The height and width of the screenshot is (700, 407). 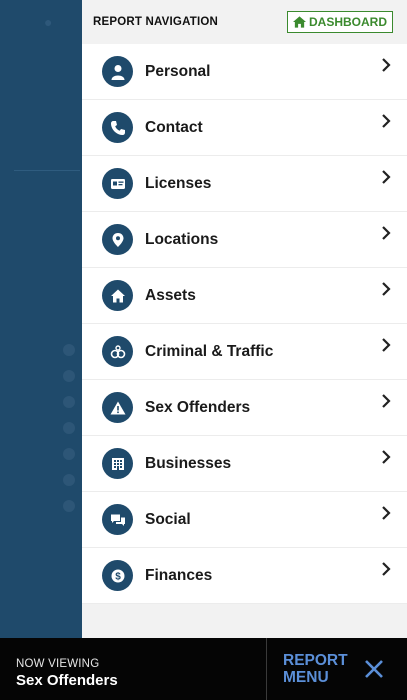 I want to click on nav-item-locations: Locations, so click(x=244, y=240).